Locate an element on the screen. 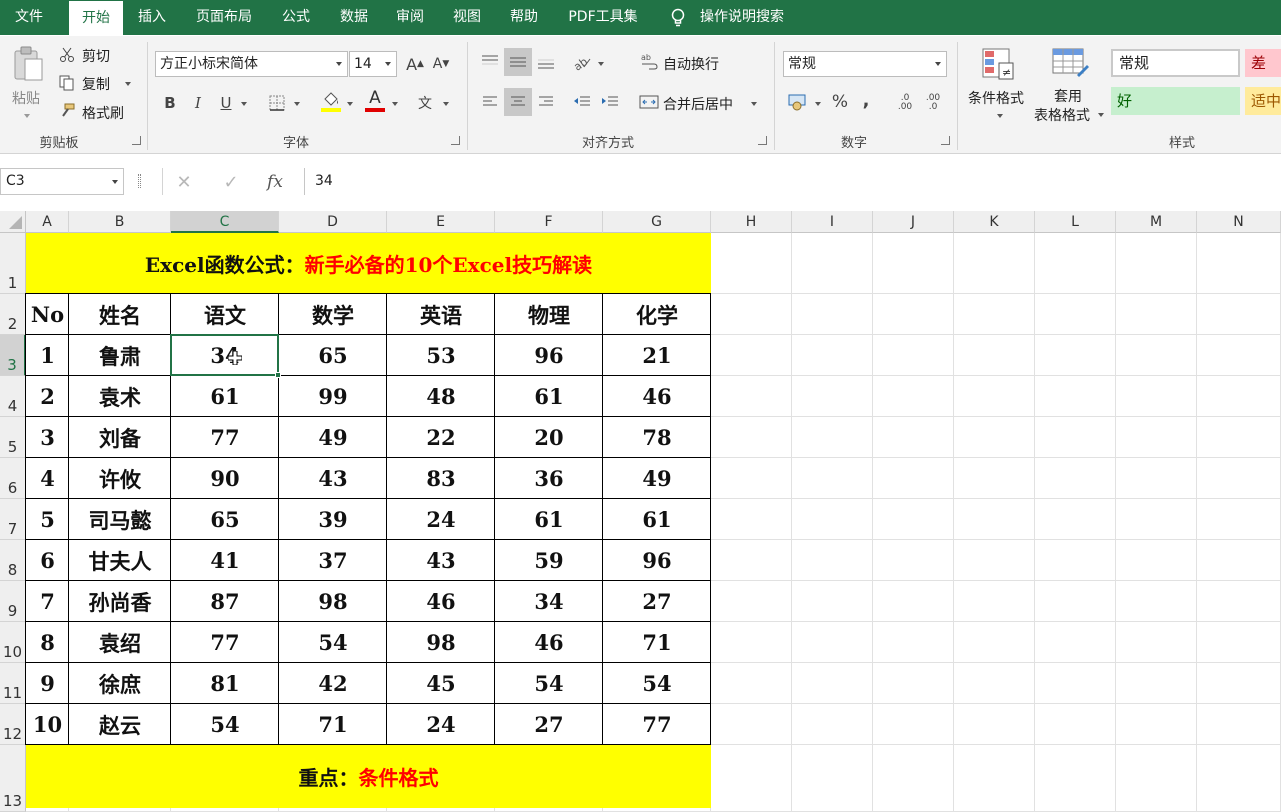 This screenshot has height=812, width=1281. table-cell: 36 is located at coordinates (549, 478).